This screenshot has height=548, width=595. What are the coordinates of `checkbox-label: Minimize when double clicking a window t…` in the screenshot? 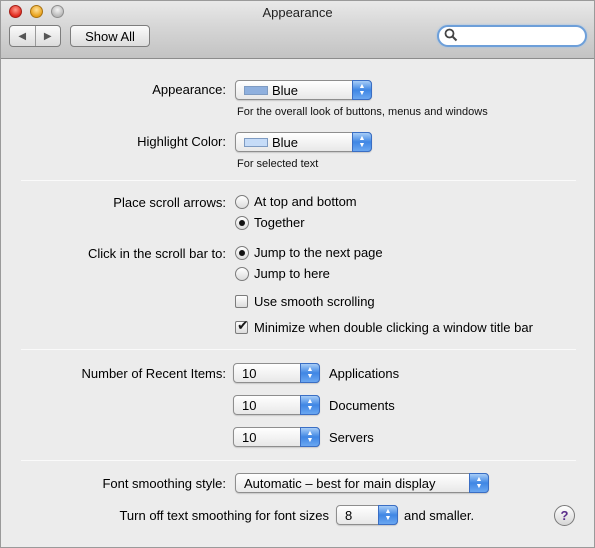 It's located at (393, 327).